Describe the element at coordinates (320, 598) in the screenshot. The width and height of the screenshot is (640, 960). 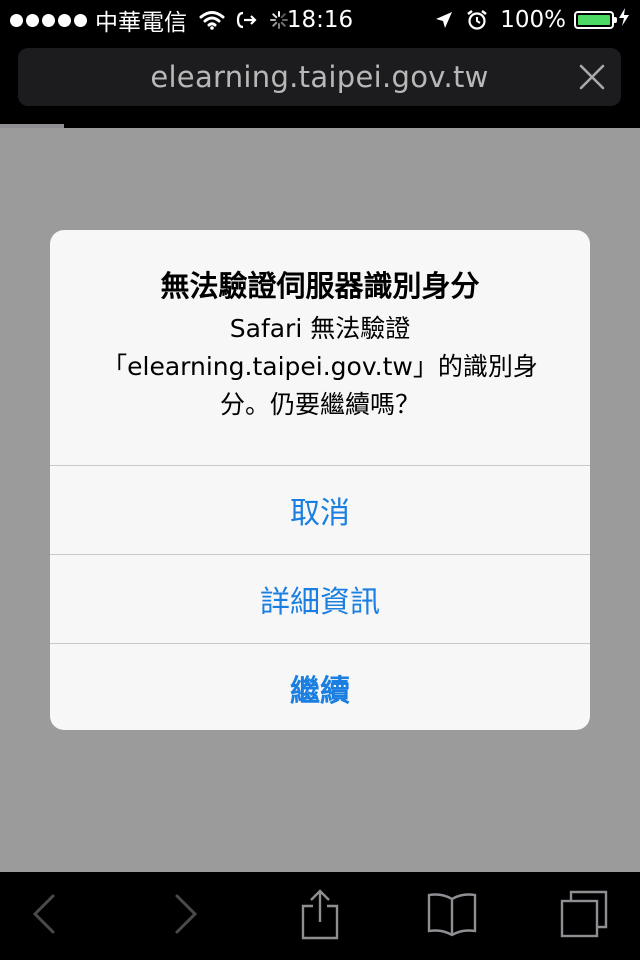
I see `details-button: 詳細資訊` at that location.